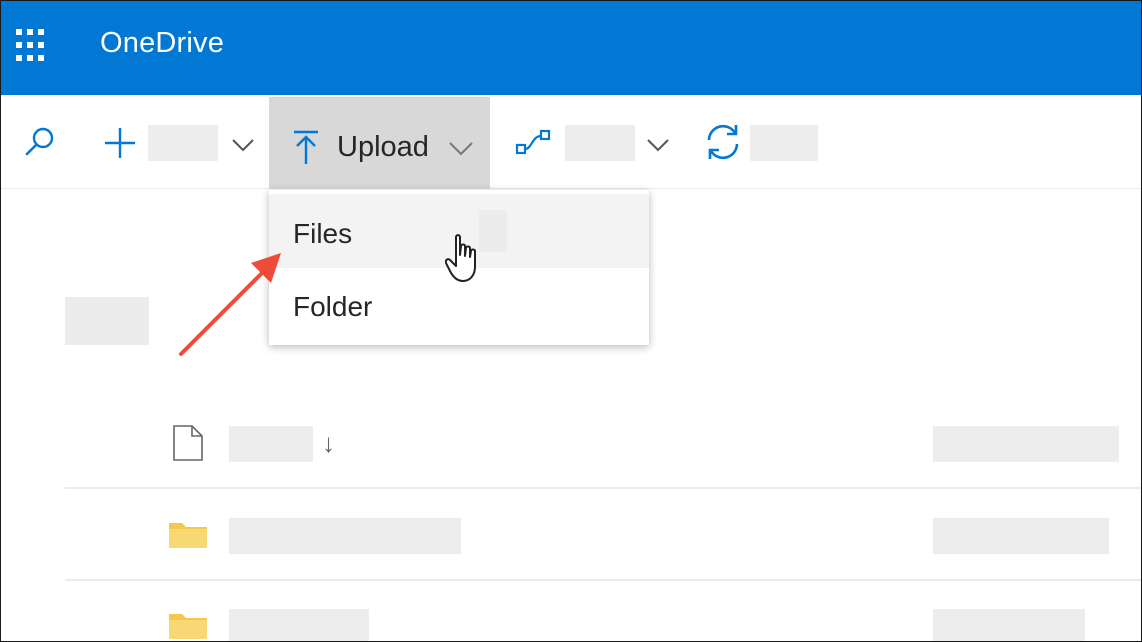  I want to click on sync-icon, so click(723, 142).